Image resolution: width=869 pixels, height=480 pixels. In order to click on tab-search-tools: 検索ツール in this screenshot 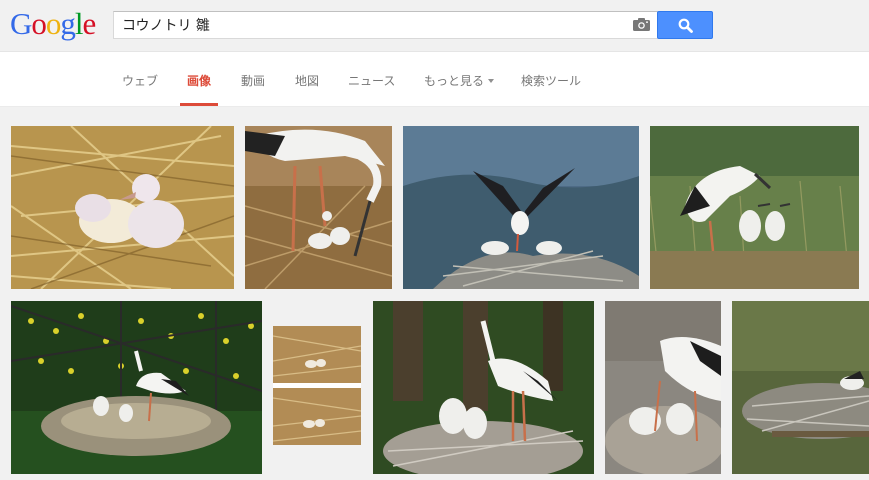, I will do `click(551, 89)`.